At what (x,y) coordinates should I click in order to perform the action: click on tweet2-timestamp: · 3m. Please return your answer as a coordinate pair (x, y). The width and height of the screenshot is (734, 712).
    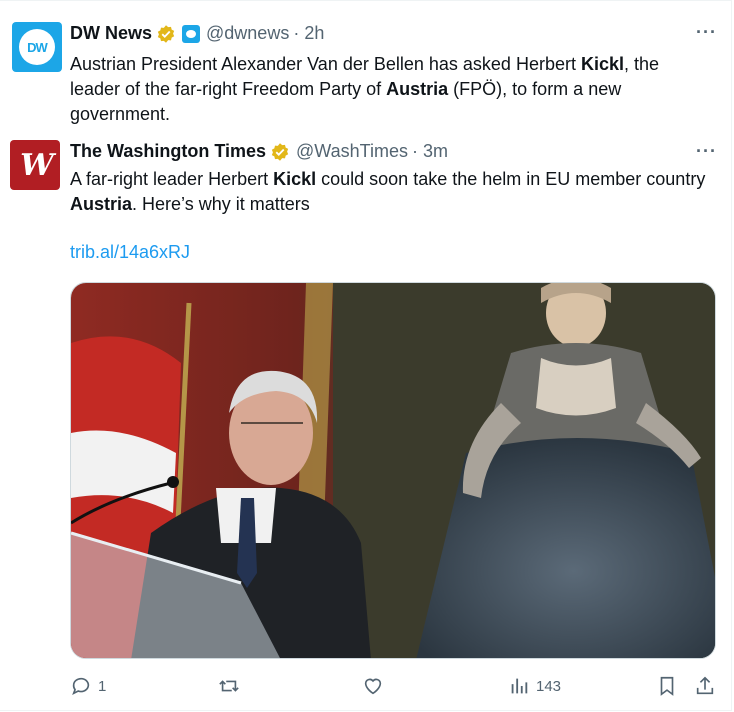
    Looking at the image, I should click on (430, 151).